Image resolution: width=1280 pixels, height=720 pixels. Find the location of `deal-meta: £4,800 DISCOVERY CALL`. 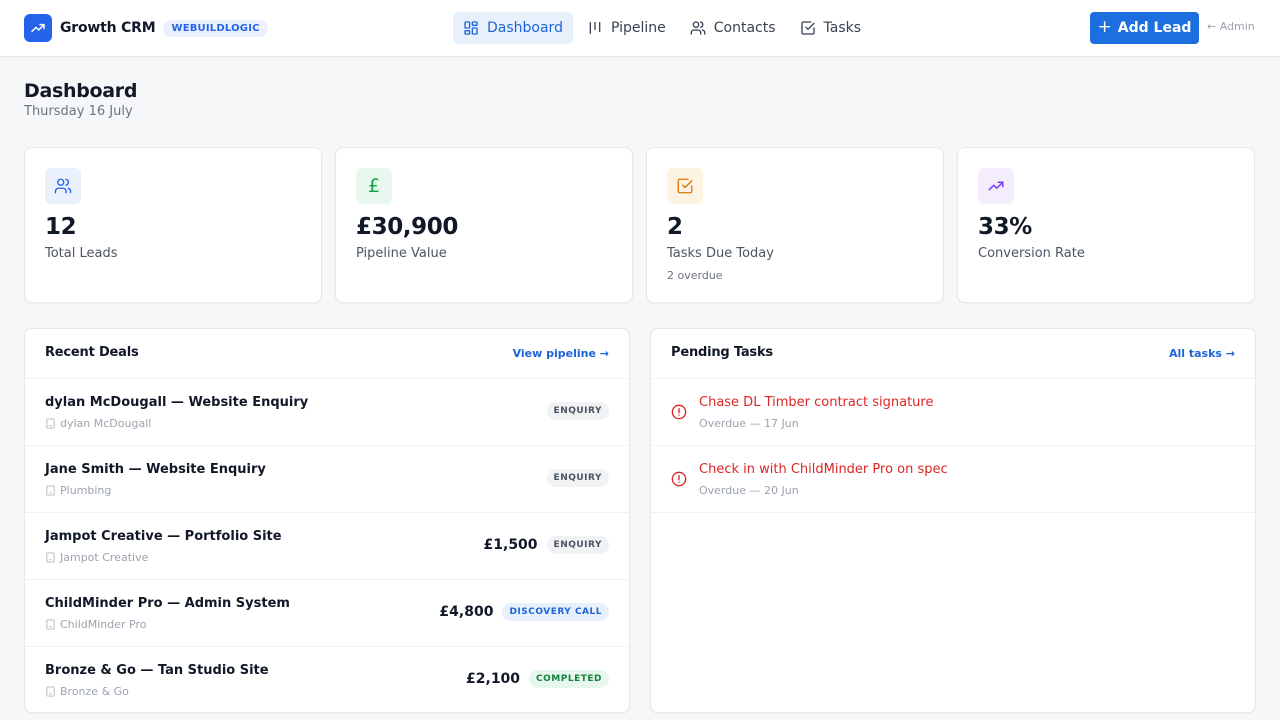

deal-meta: £4,800 DISCOVERY CALL is located at coordinates (524, 612).